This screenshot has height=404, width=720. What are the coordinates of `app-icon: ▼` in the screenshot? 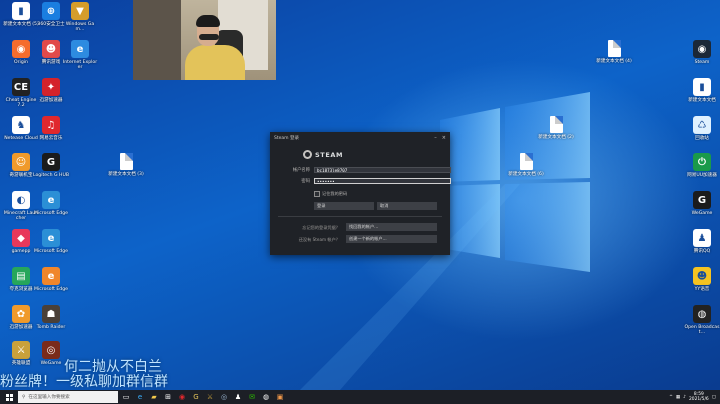 It's located at (80, 11).